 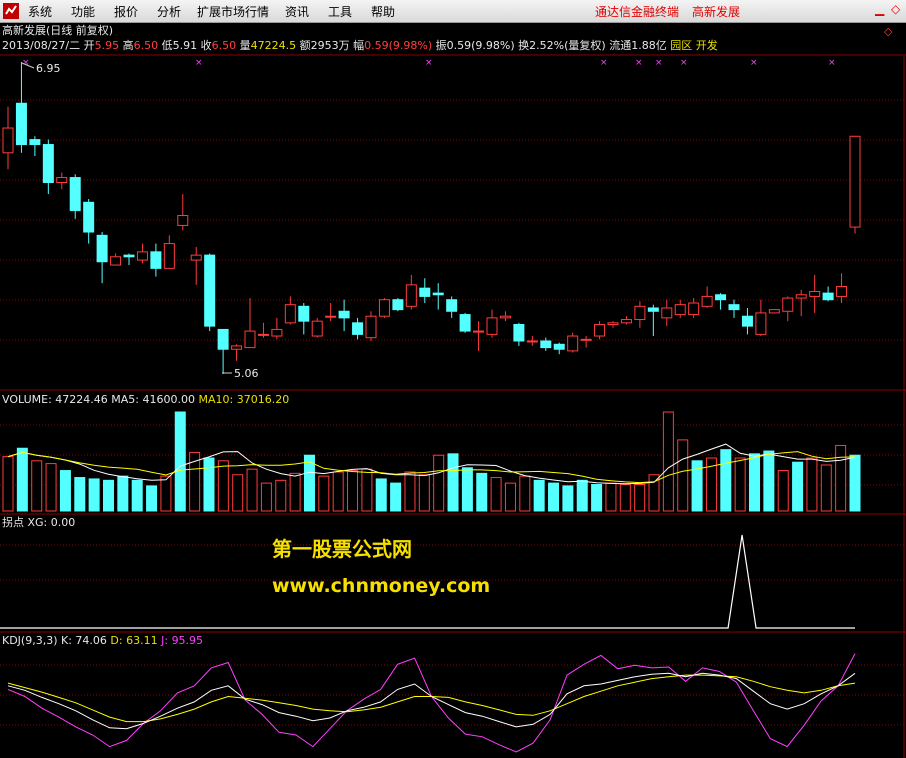 I want to click on xg-value: 0.00, so click(x=63, y=522).